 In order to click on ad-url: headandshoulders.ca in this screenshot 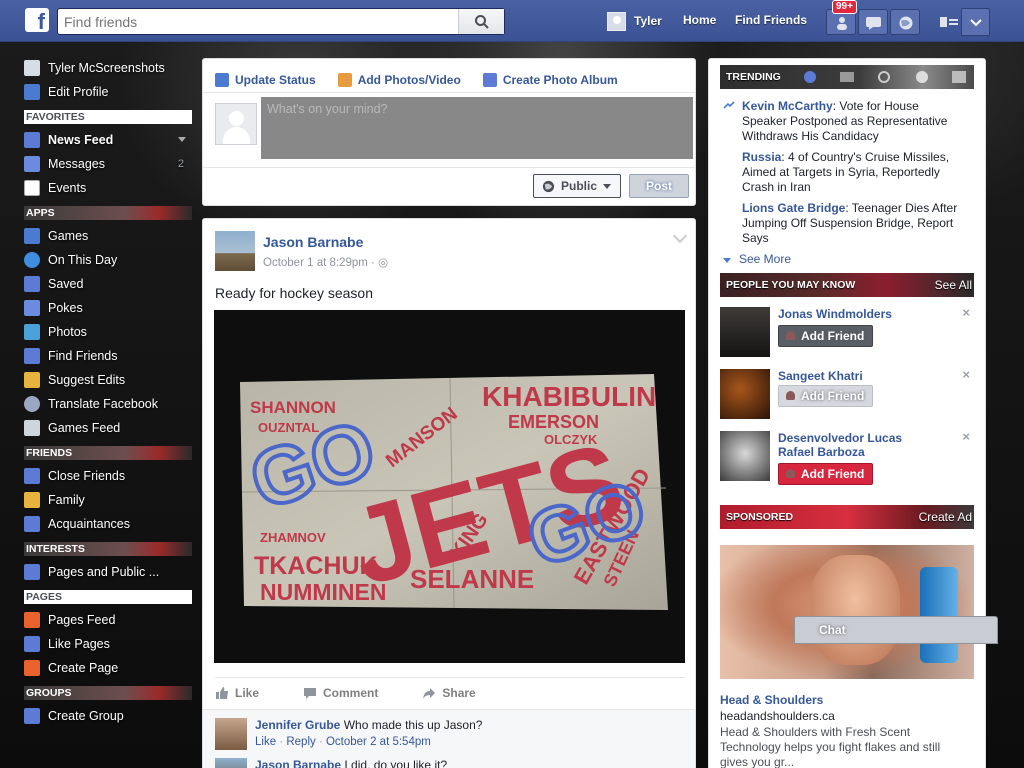, I will do `click(777, 716)`.